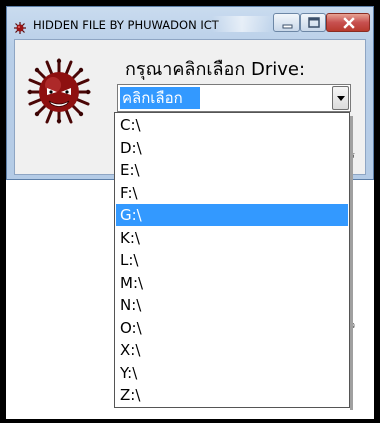 This screenshot has height=423, width=380. I want to click on maximize-button, so click(313, 22).